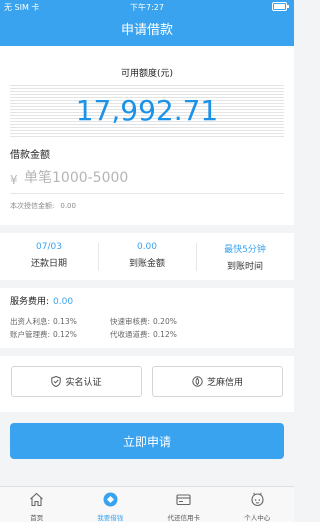 The width and height of the screenshot is (320, 522). Describe the element at coordinates (49, 255) in the screenshot. I see `repayment-date-stat: 07/03 还款日期` at that location.